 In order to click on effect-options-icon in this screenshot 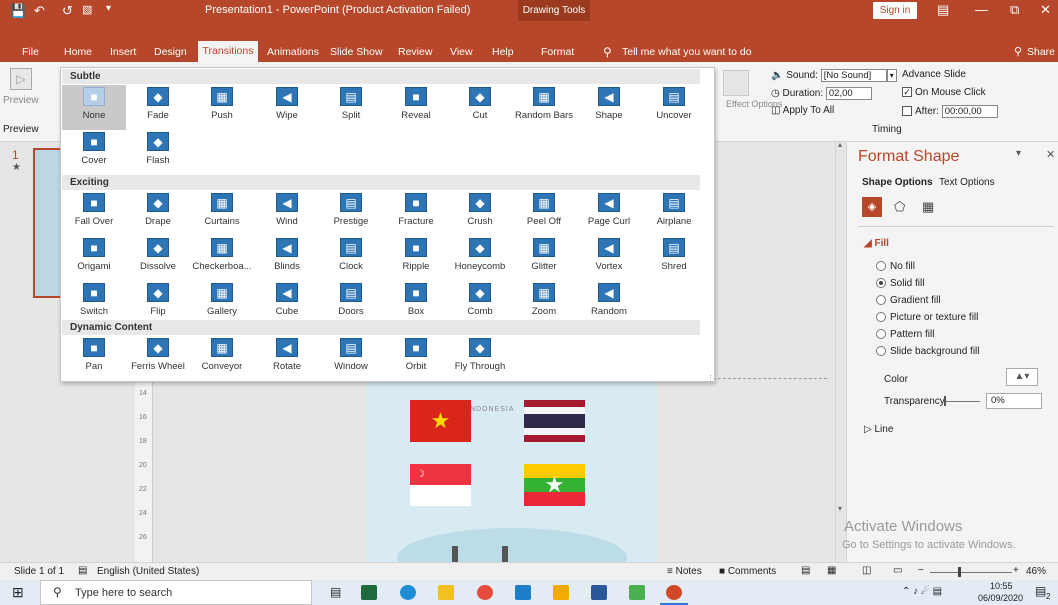, I will do `click(736, 83)`.